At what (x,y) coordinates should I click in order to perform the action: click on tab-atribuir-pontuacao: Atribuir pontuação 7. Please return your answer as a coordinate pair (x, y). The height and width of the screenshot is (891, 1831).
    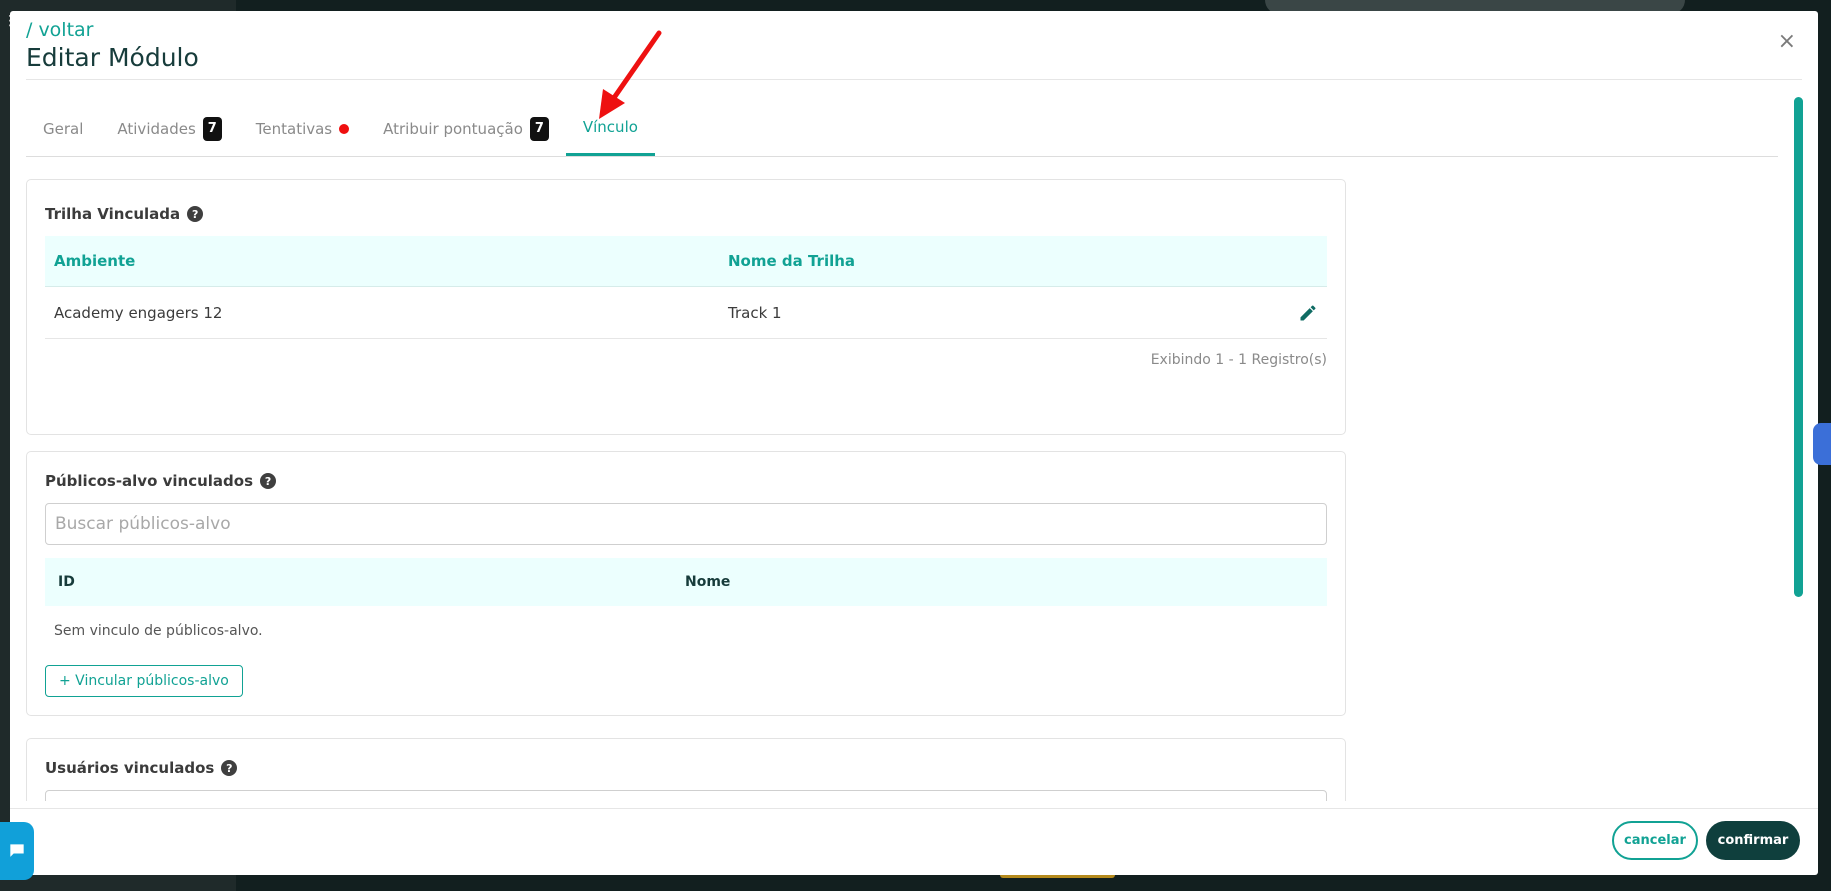
    Looking at the image, I should click on (466, 128).